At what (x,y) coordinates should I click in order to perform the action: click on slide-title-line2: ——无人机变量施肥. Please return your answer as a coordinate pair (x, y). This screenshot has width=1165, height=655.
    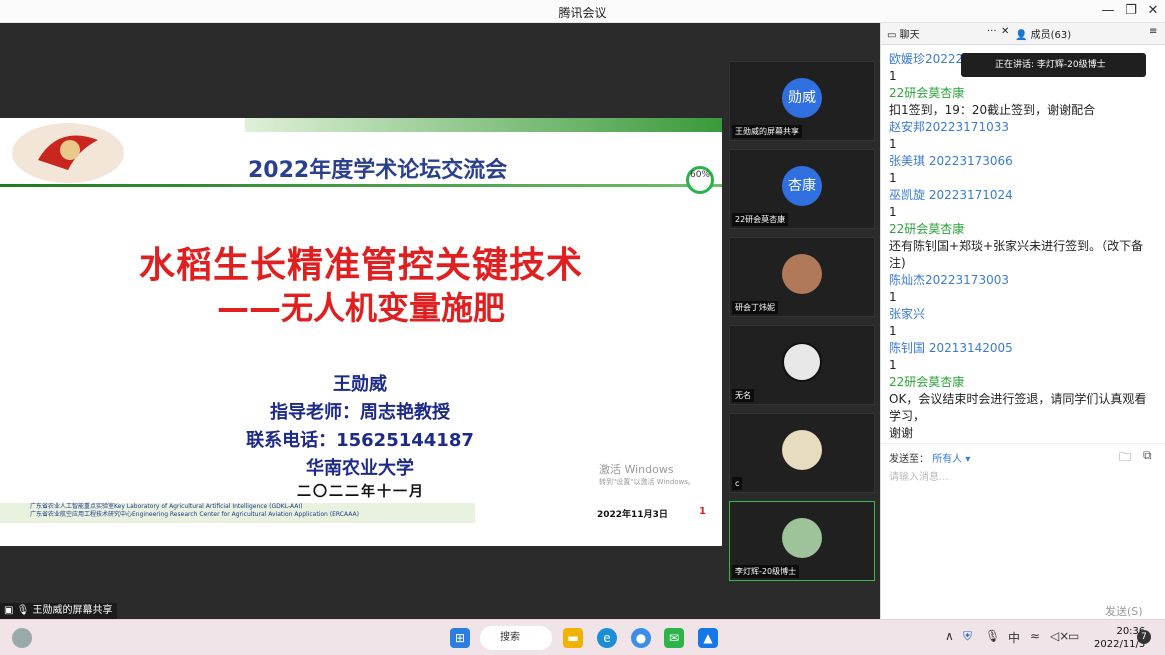
    Looking at the image, I should click on (360, 308).